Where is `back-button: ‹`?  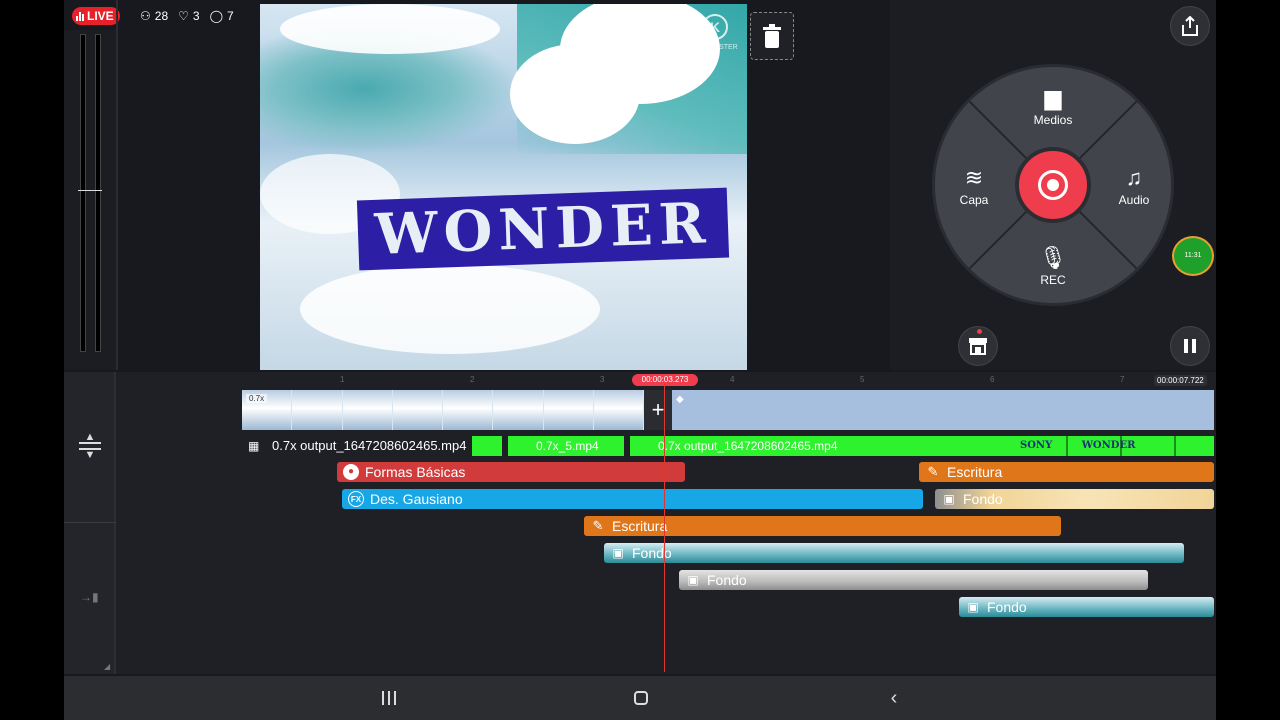
back-button: ‹ is located at coordinates (894, 698).